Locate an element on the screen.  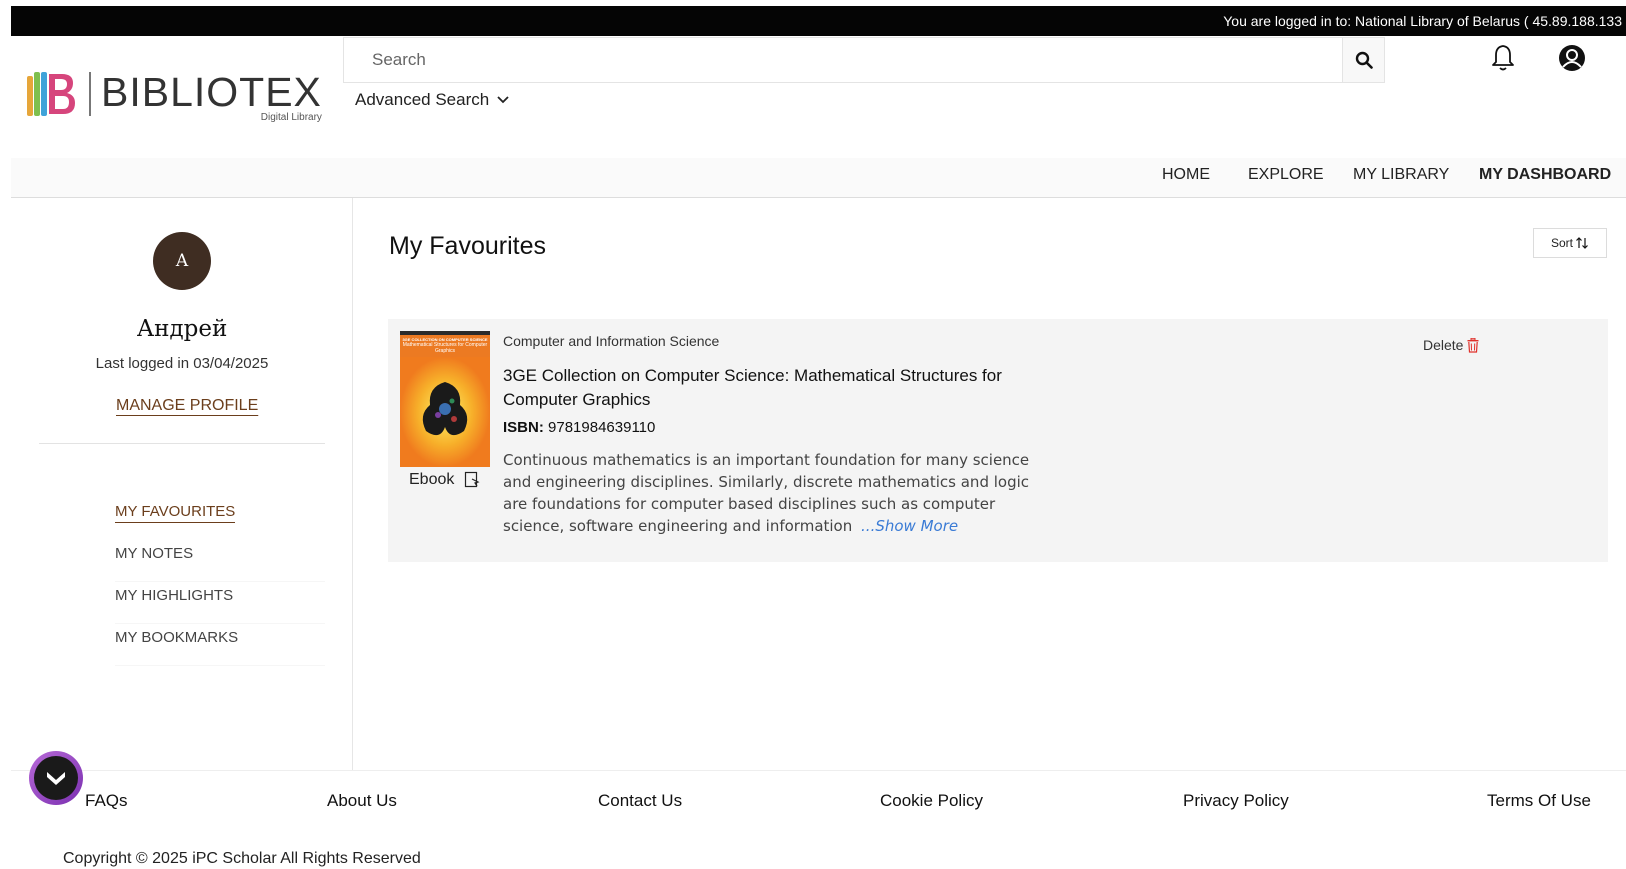
sidebar-divider is located at coordinates (182, 443).